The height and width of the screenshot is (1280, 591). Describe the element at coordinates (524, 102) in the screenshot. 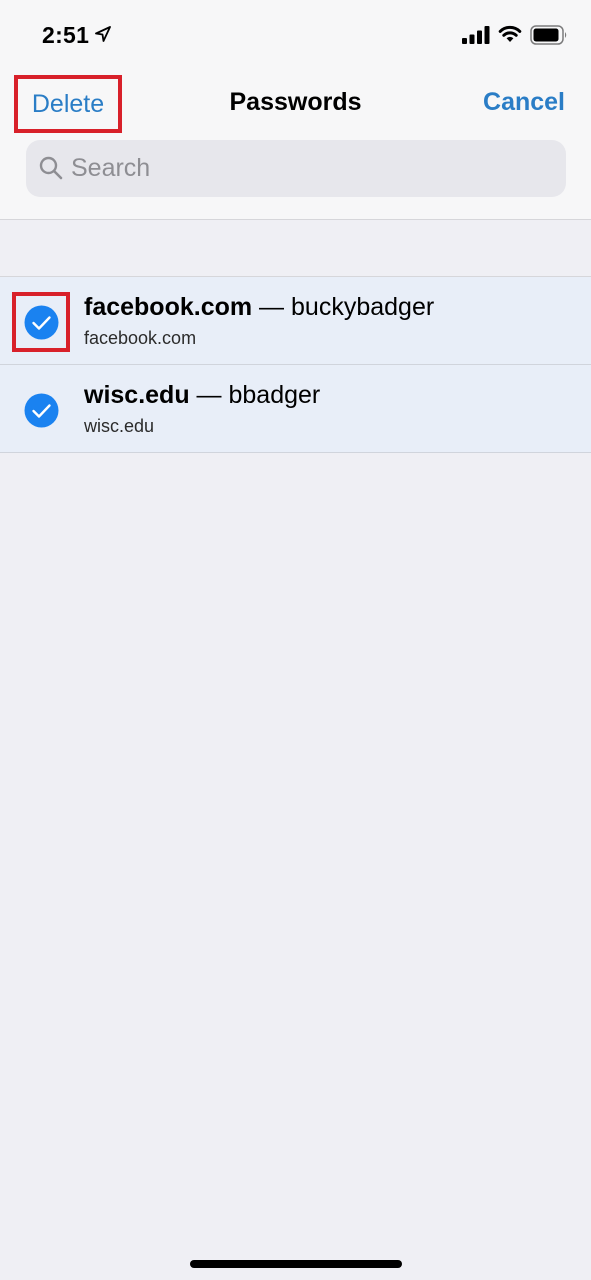

I see `cancel-button: Cancel` at that location.